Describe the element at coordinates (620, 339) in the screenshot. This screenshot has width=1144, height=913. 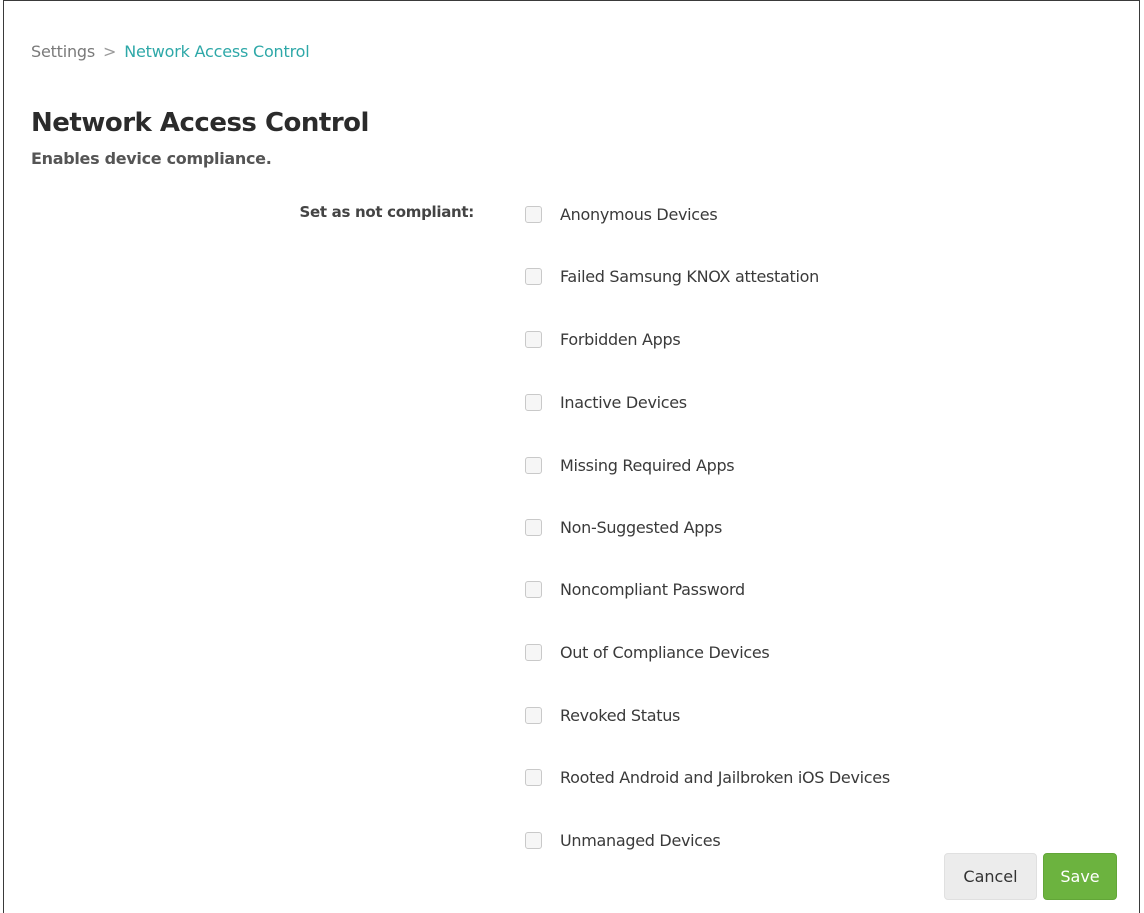
I see `option-label: Forbidden Apps` at that location.